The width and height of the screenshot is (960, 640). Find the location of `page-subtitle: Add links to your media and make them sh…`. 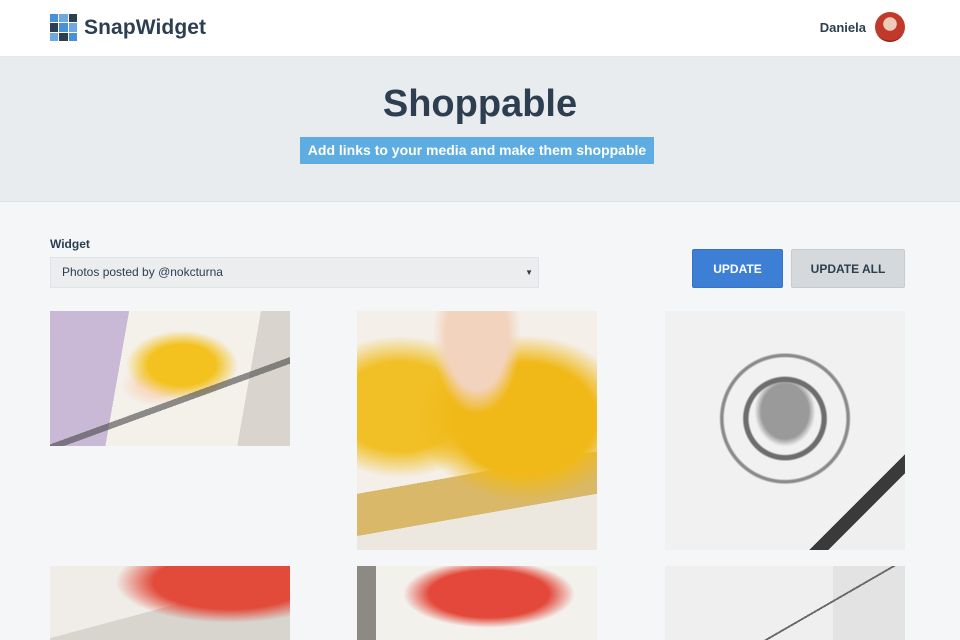

page-subtitle: Add links to your media and make them sh… is located at coordinates (477, 150).